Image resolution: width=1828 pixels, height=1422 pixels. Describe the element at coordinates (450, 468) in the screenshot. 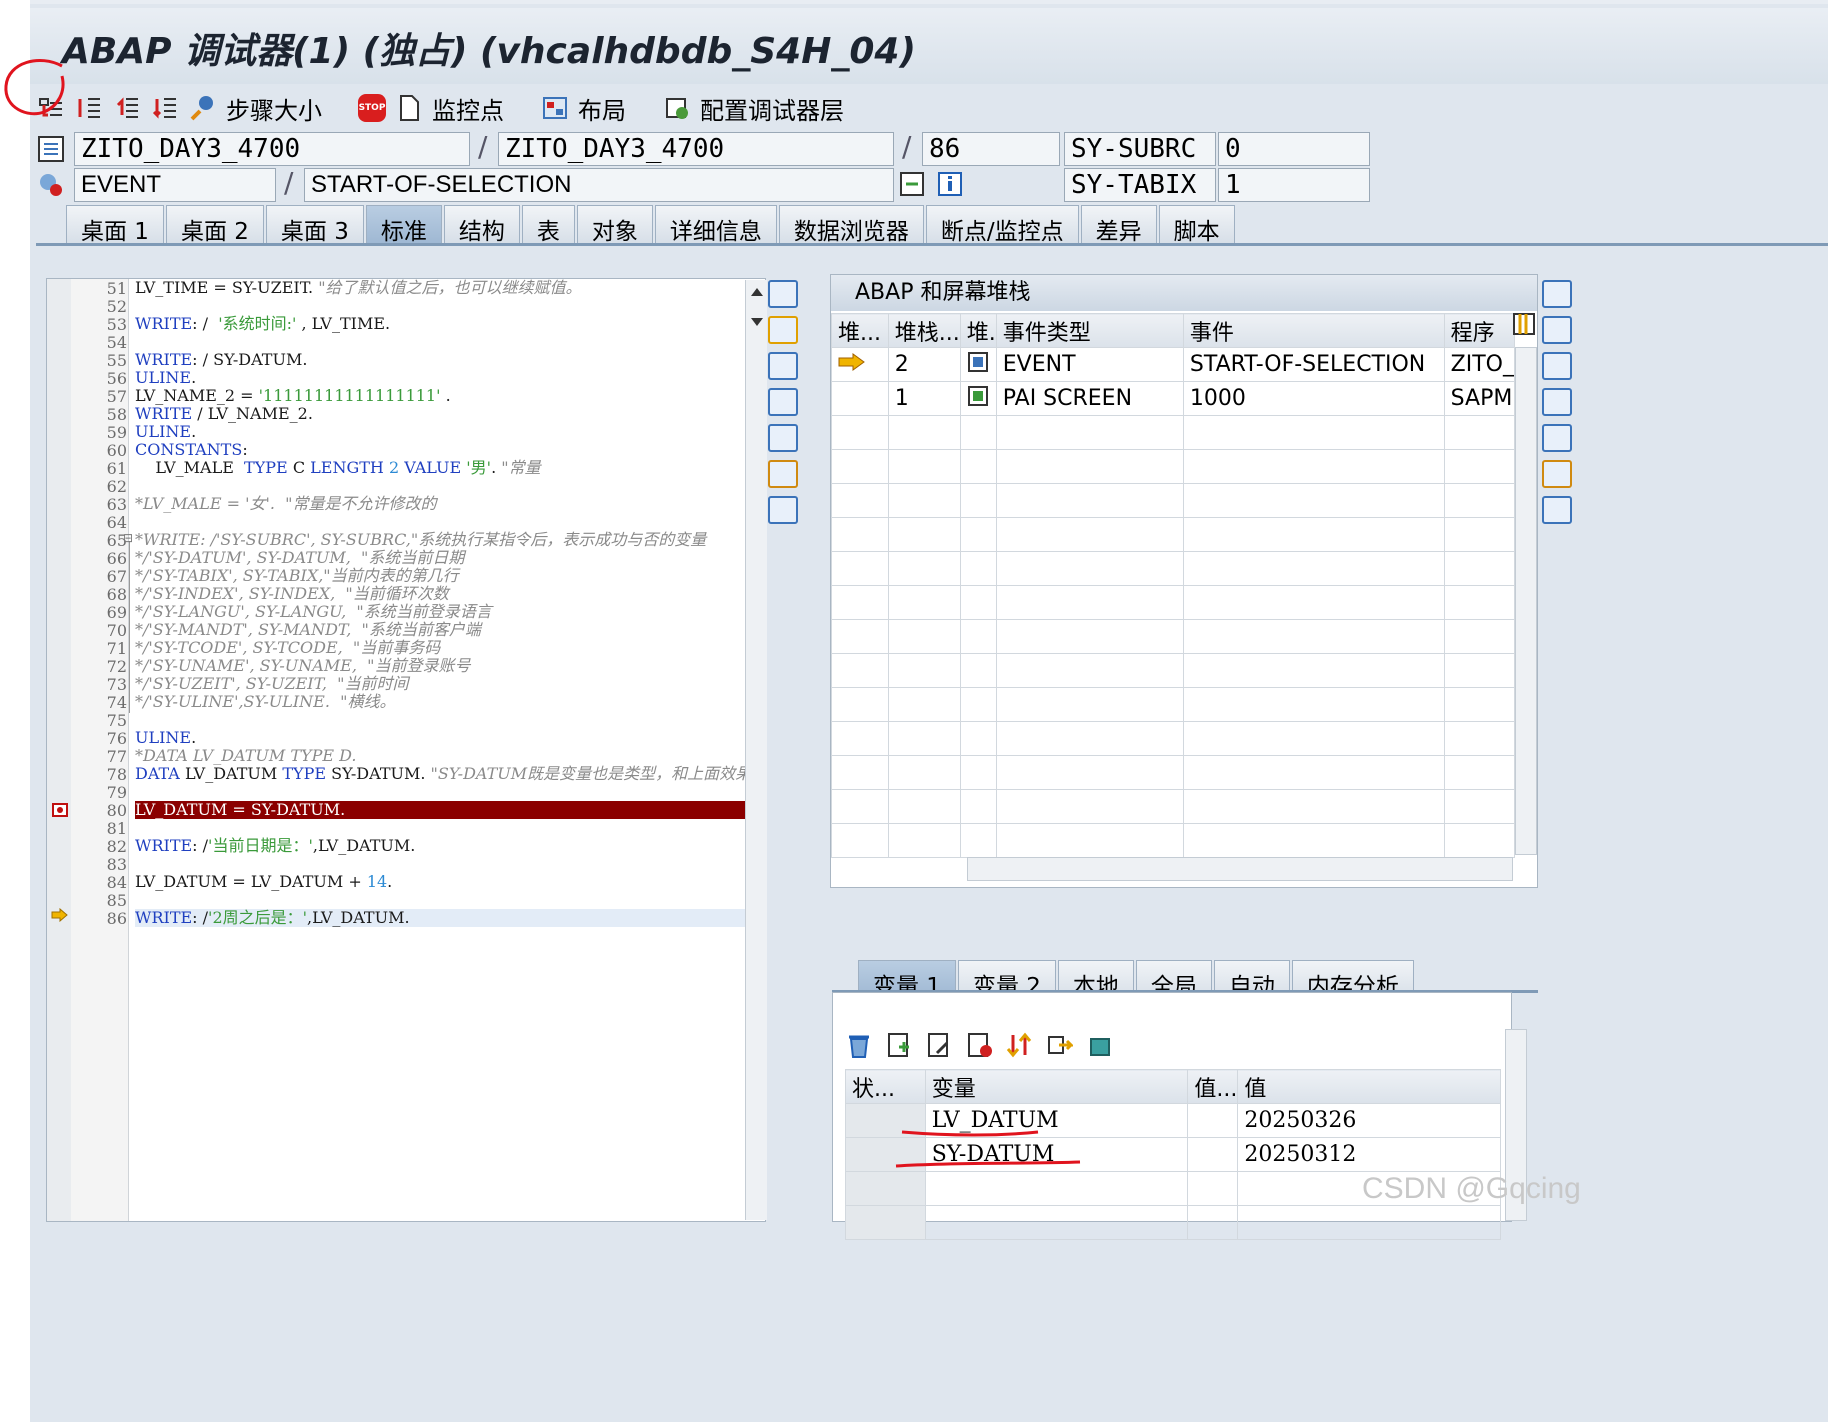

I see `code-line: LV_MALE TYPE C LENGTH 2 VALUE '男'. "常量` at that location.